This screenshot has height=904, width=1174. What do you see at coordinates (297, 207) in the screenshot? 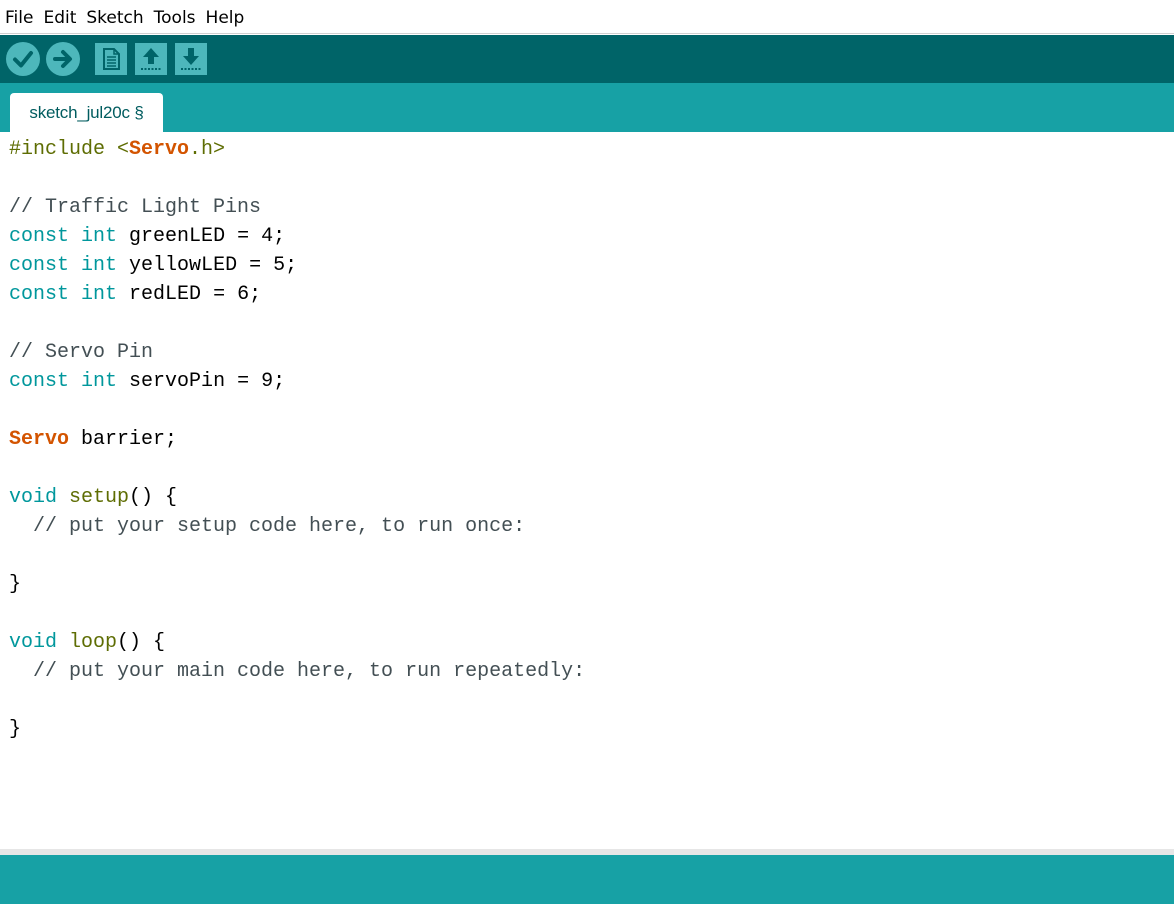
I see `code-line: // Traffic Light Pins` at bounding box center [297, 207].